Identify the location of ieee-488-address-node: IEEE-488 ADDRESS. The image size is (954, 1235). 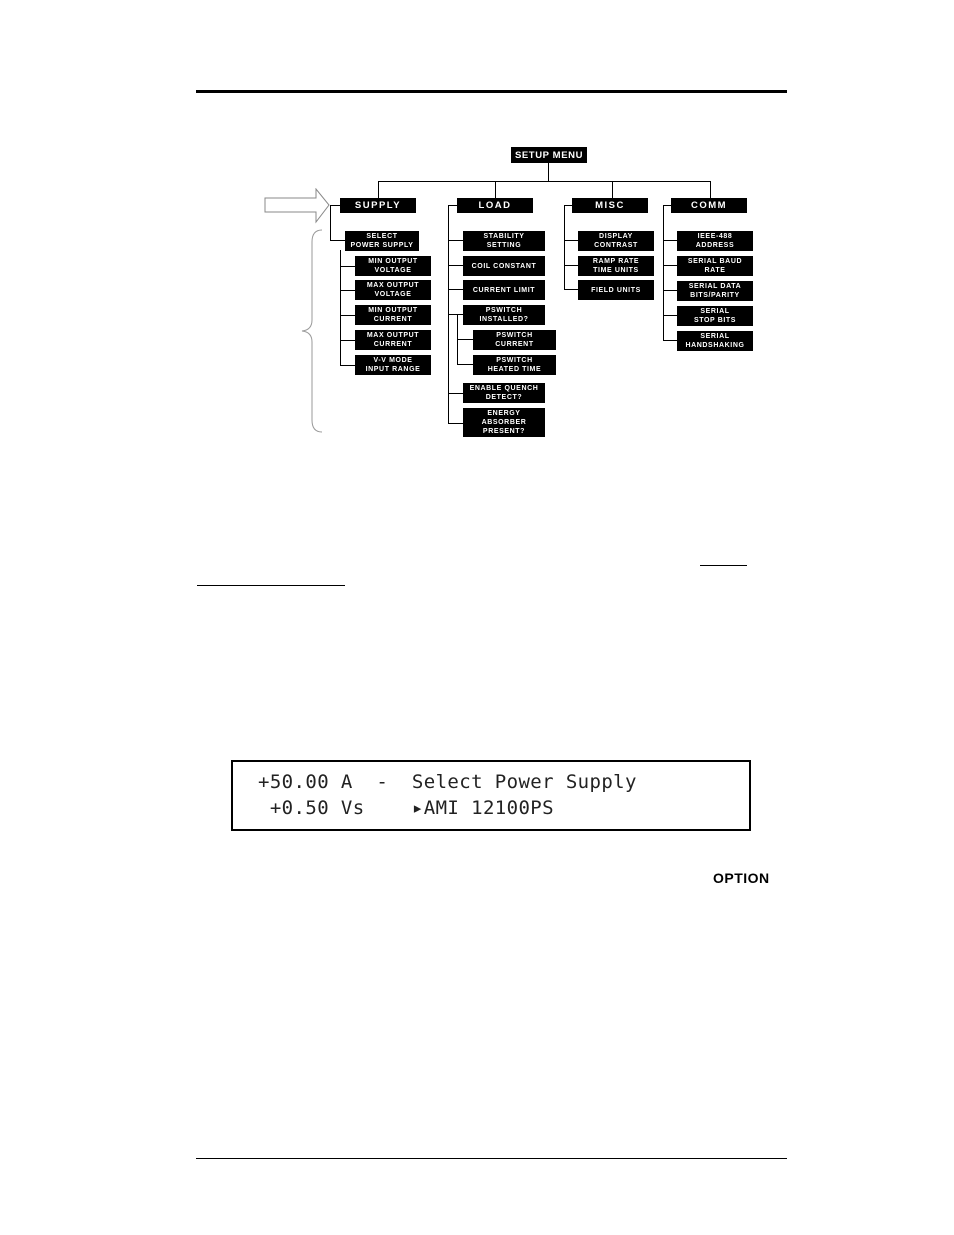
(715, 241).